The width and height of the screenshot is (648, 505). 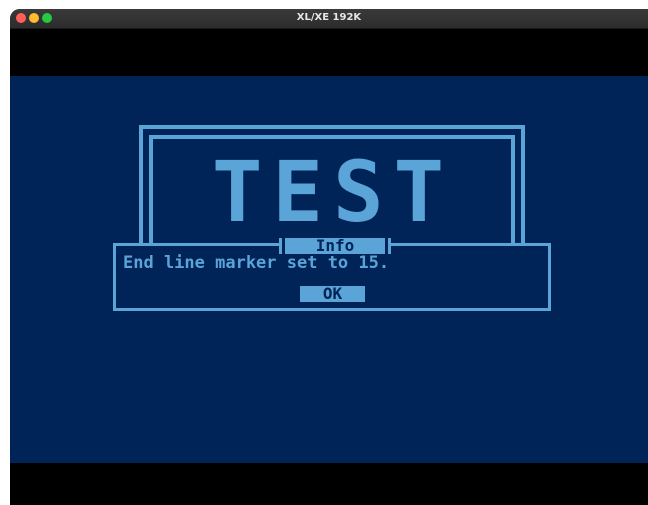 I want to click on dialog-message: End line marker set to 15., so click(x=256, y=263).